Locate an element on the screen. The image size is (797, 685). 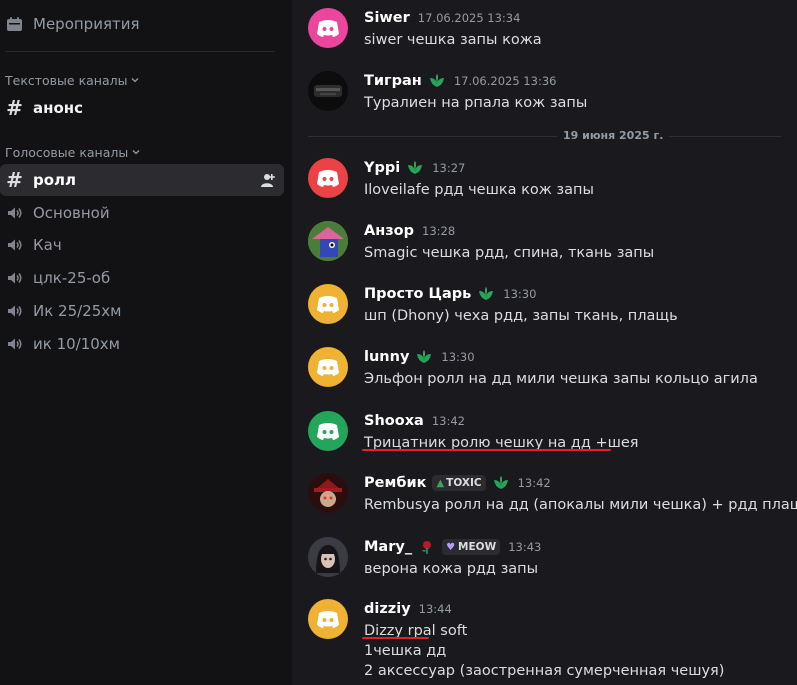
username: Тигран is located at coordinates (393, 81).